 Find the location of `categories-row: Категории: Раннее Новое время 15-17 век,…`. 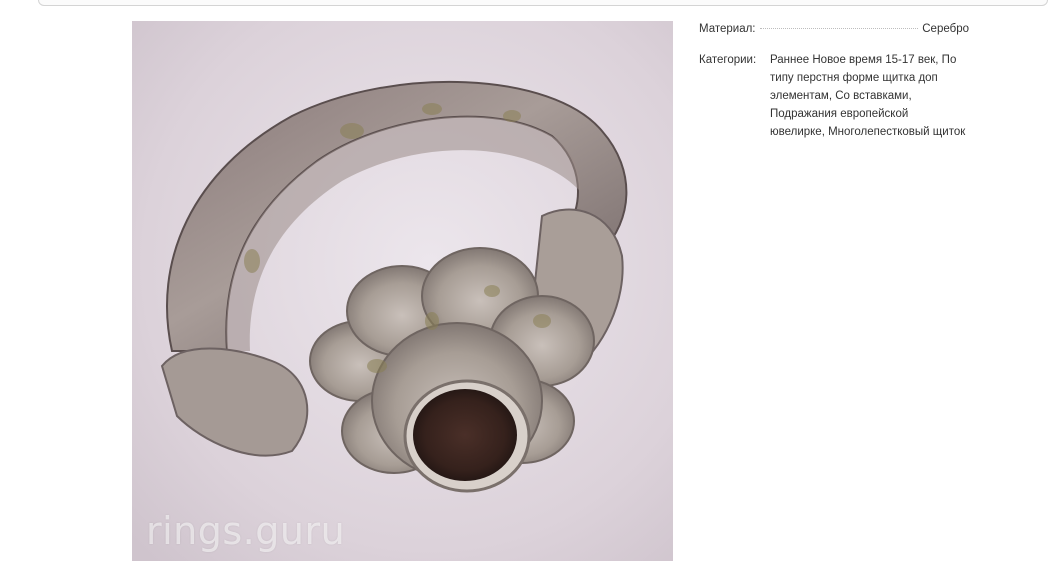

categories-row: Категории: Раннее Новое время 15-17 век,… is located at coordinates (834, 96).